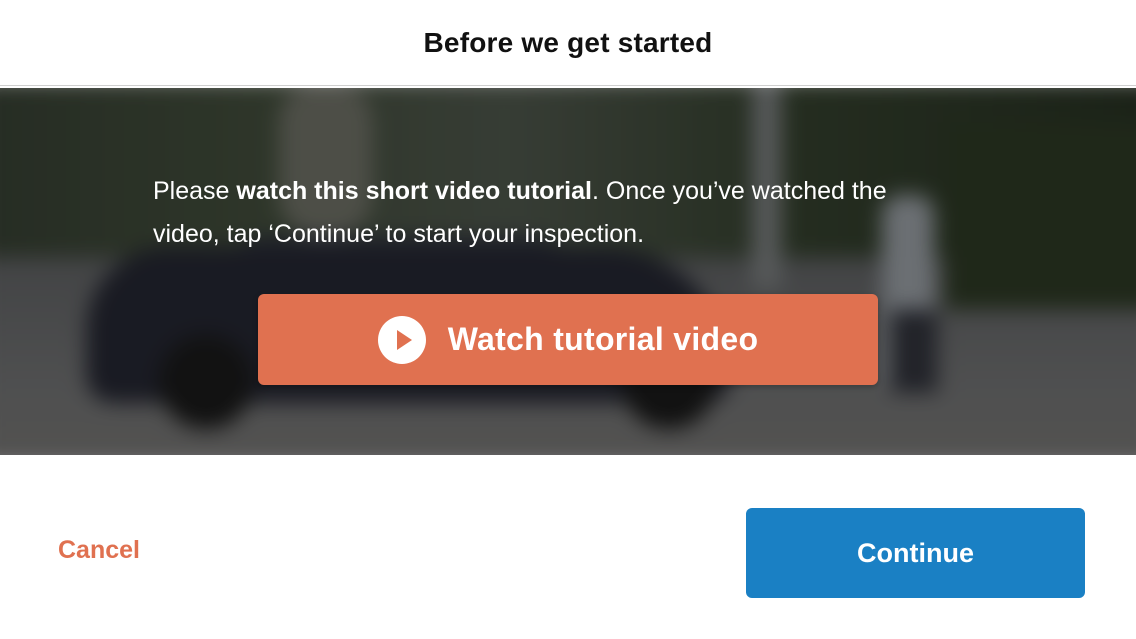 The image size is (1136, 639). I want to click on header-bar: Before we get started, so click(568, 43).